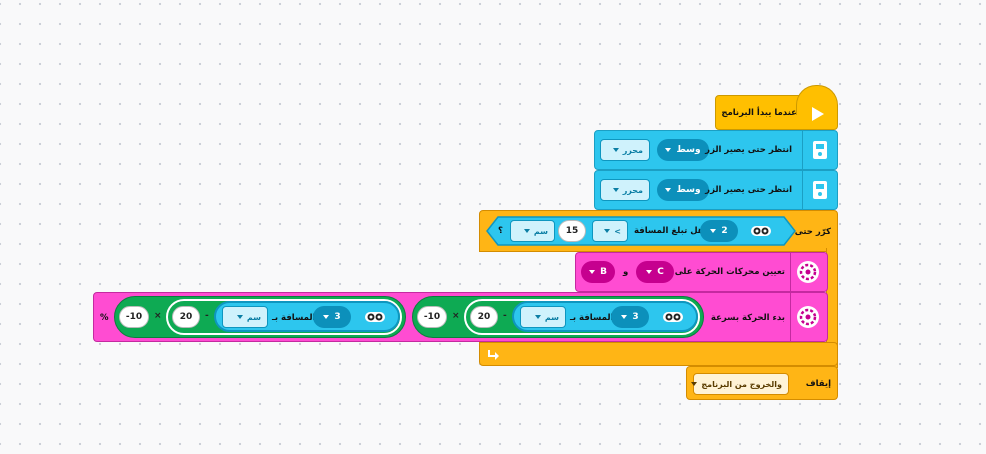 The height and width of the screenshot is (454, 986). I want to click on comparator-dropdown: <, so click(610, 231).